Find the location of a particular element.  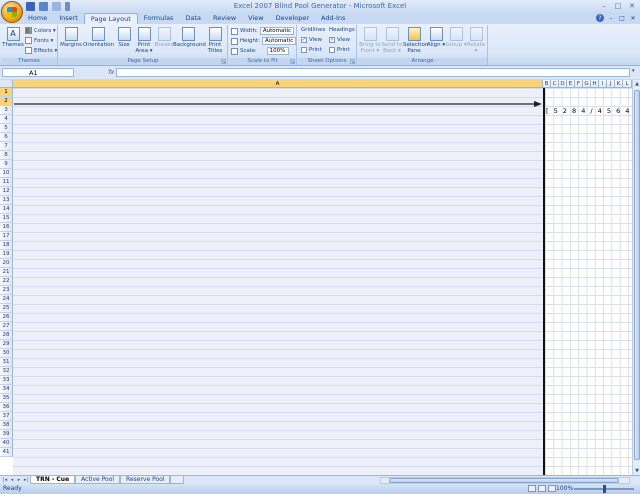

column-header-i: I is located at coordinates (603, 84).